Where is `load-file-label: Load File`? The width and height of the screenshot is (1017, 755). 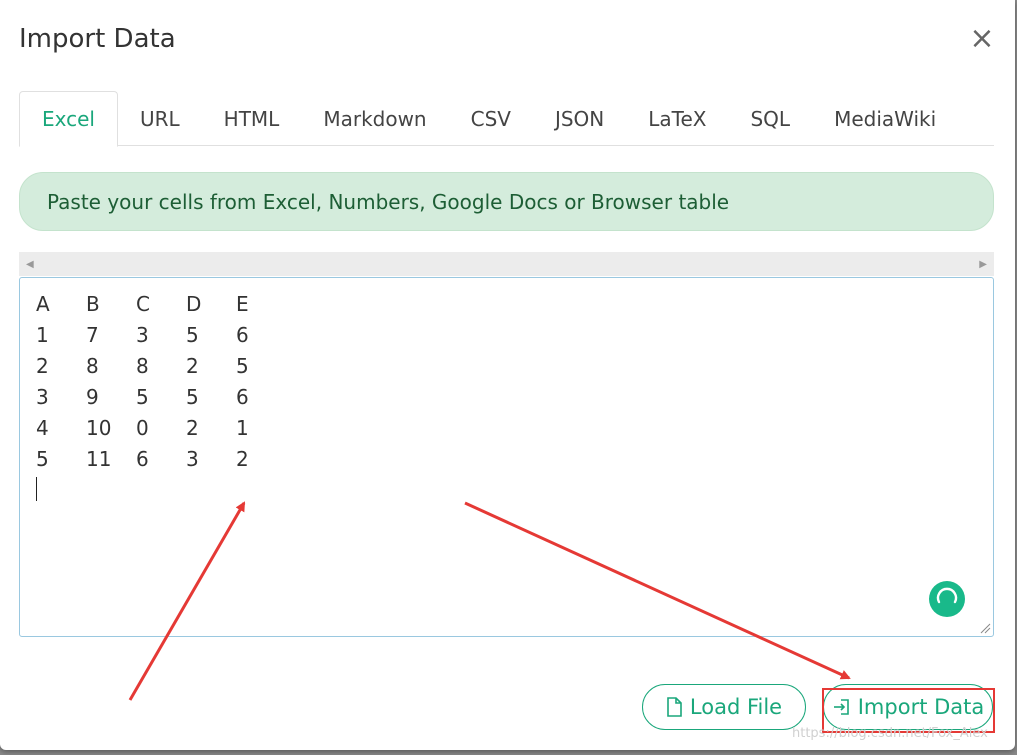
load-file-label: Load File is located at coordinates (736, 707).